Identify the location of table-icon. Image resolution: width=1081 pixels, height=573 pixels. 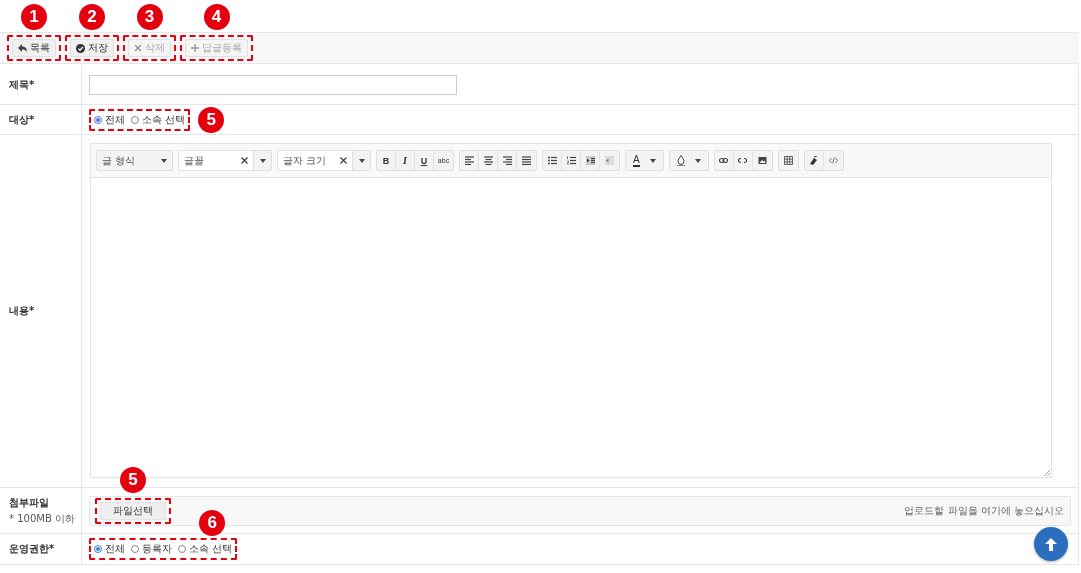
(788, 160).